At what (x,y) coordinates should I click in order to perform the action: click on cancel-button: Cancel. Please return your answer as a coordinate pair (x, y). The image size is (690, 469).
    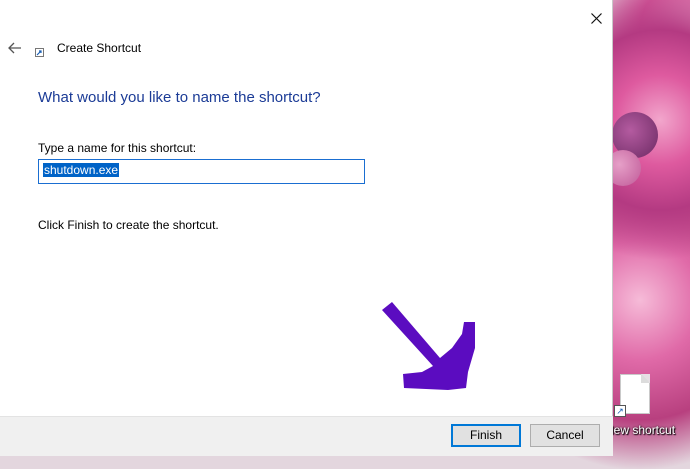
    Looking at the image, I should click on (565, 435).